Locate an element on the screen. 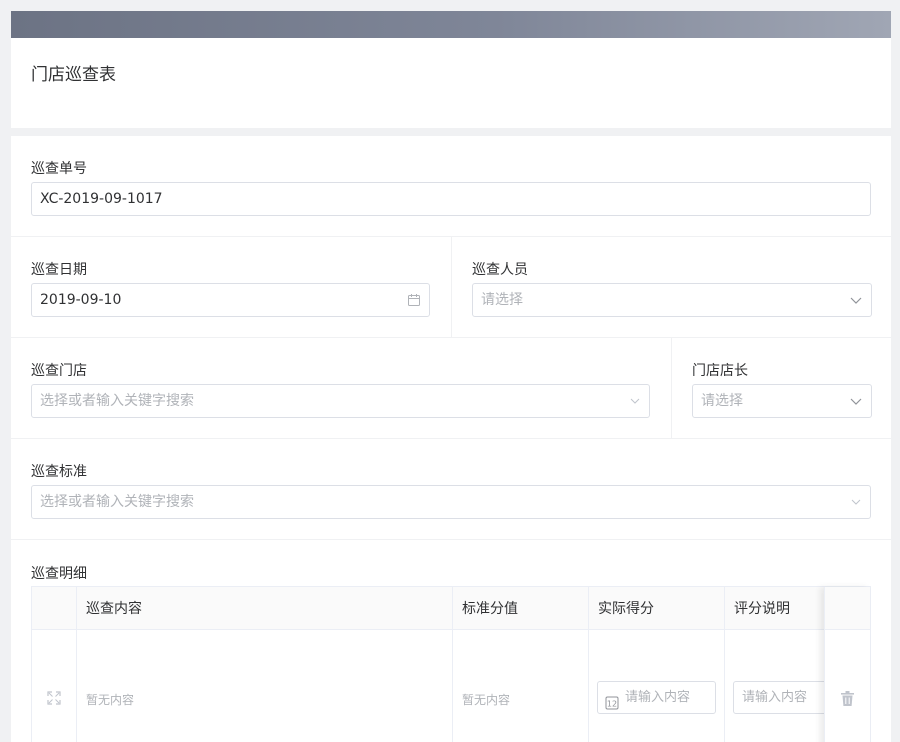 This screenshot has height=742, width=900. content-empty-text: 暂无内容 is located at coordinates (110, 700).